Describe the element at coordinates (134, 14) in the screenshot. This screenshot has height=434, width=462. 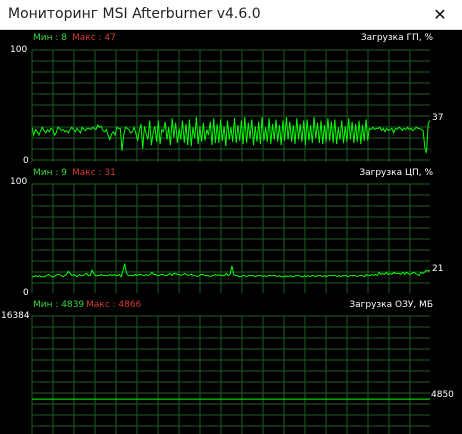
I see `window-title: Мониторинг MSI Afterburner v4.6.0` at that location.